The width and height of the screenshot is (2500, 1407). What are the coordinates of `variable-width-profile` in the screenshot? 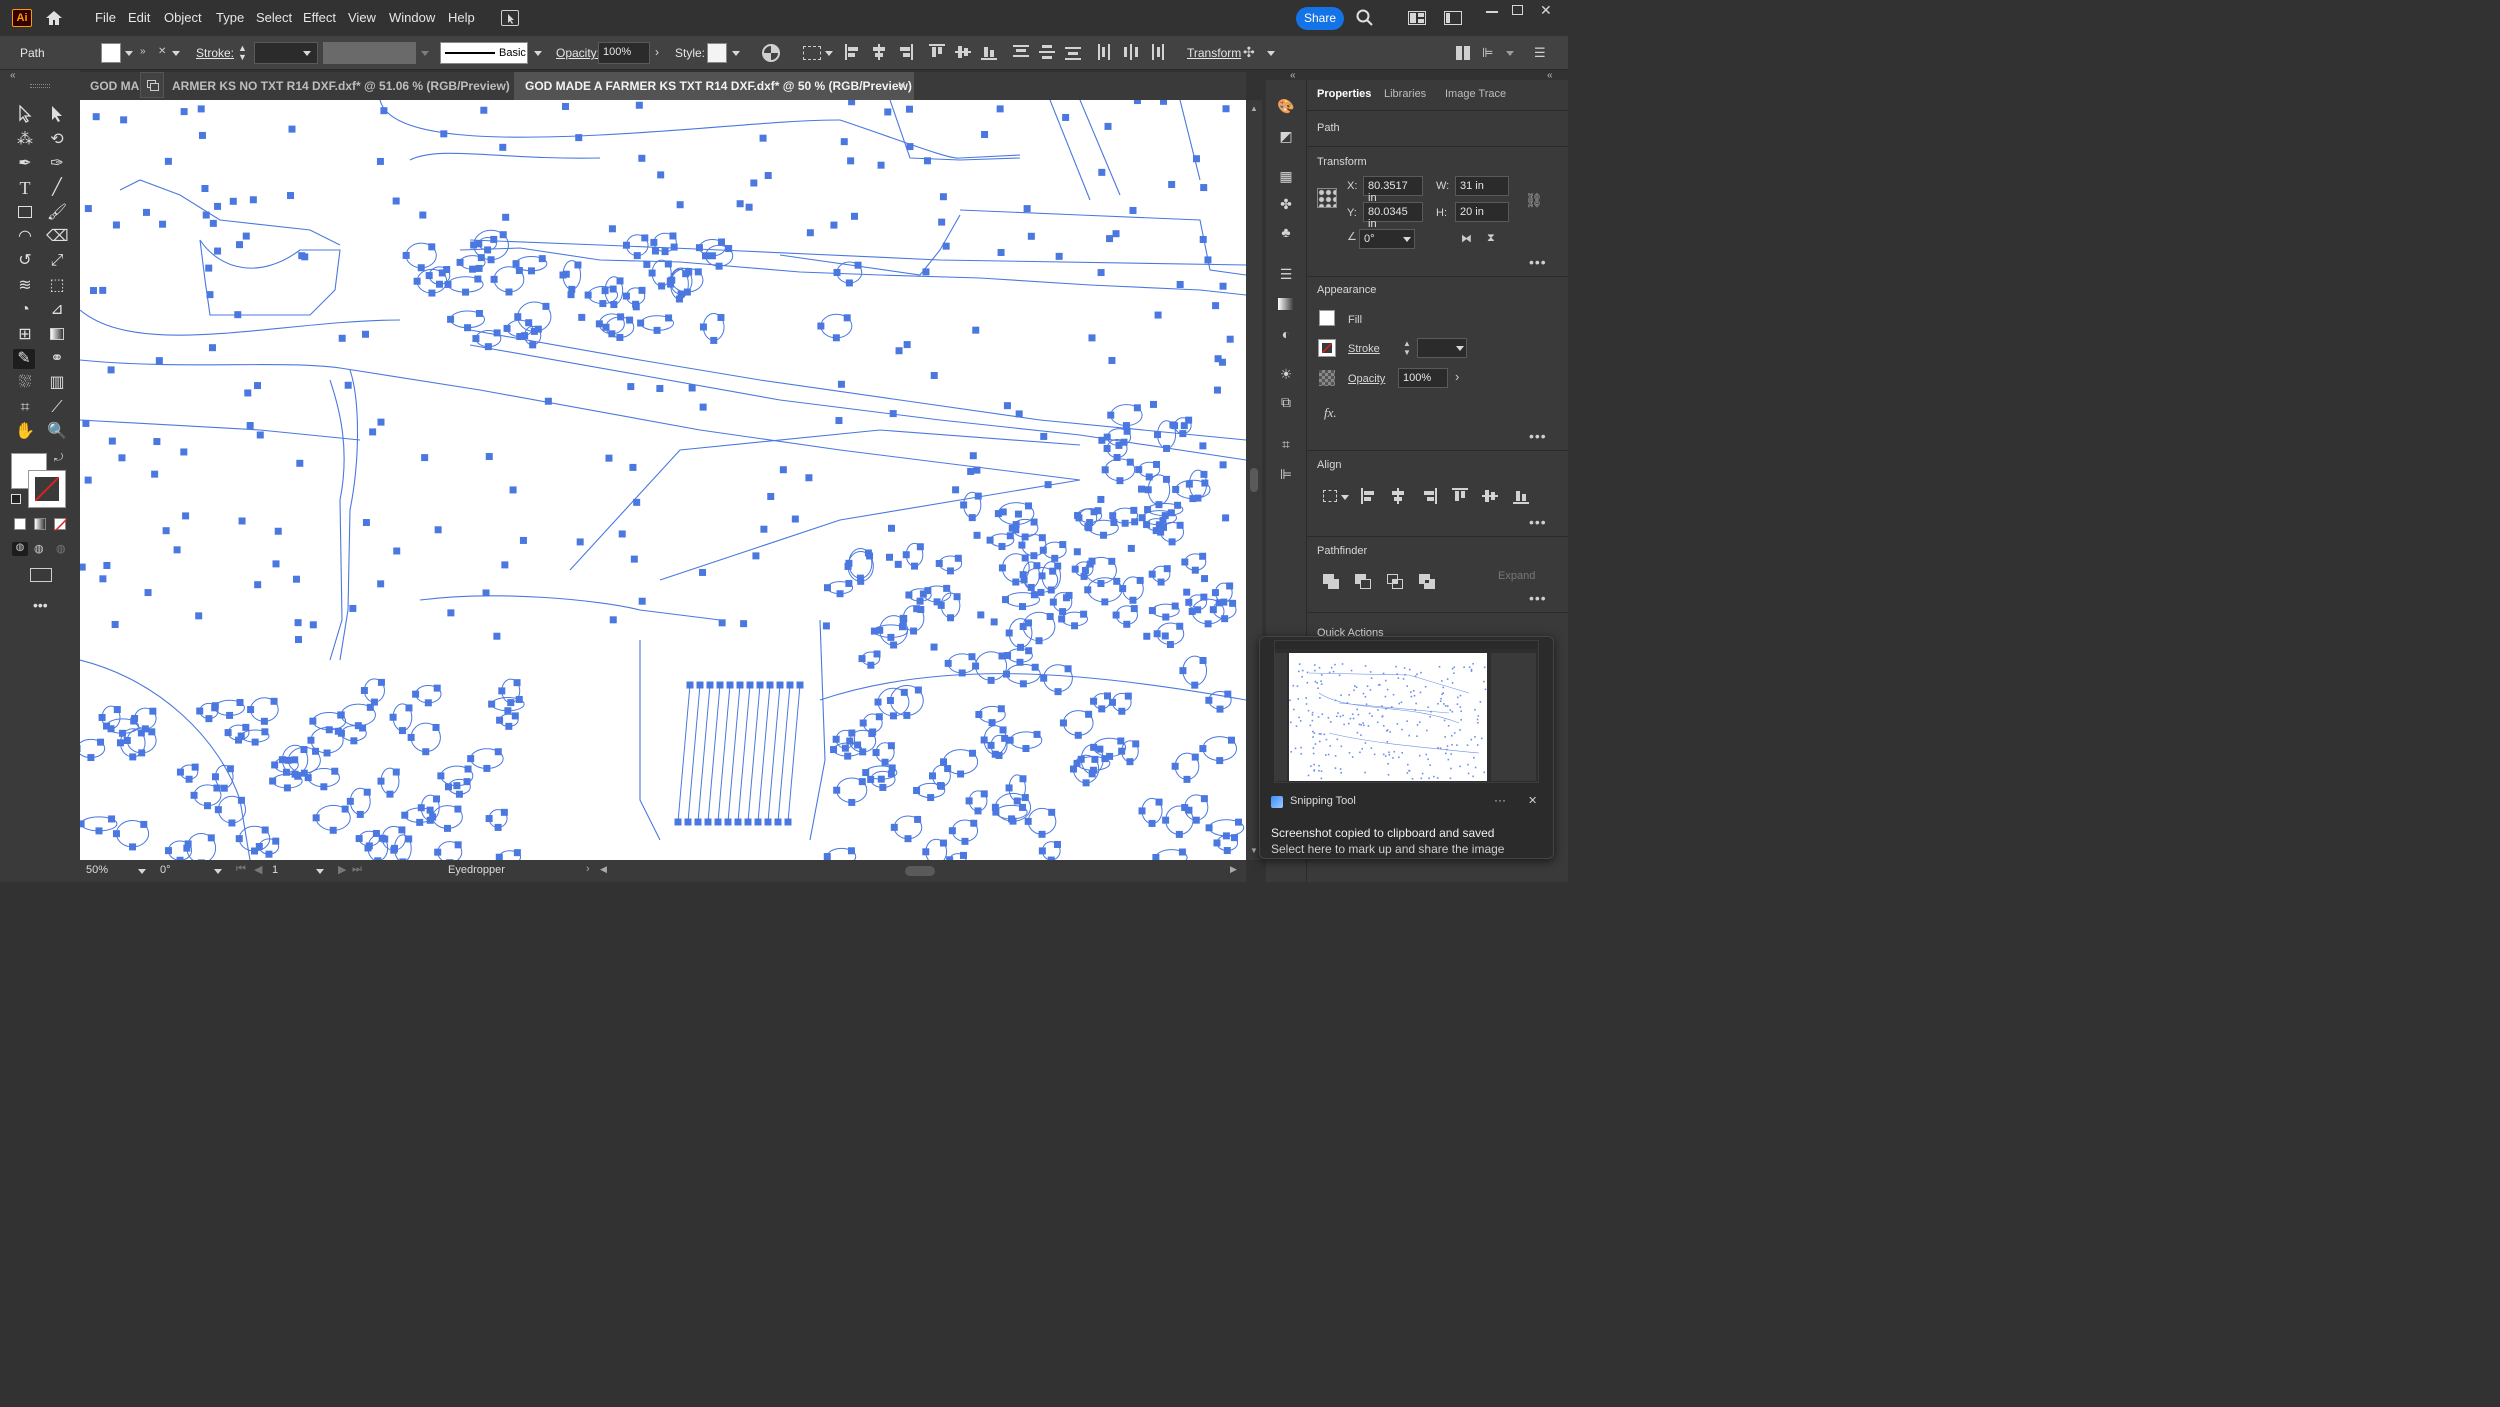 It's located at (369, 53).